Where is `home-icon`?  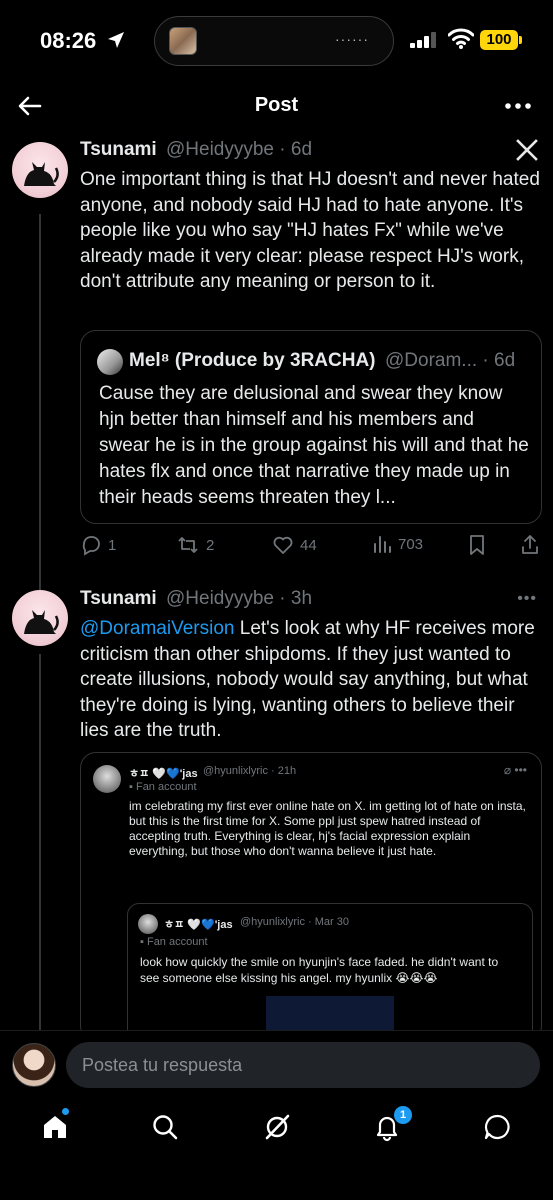 home-icon is located at coordinates (55, 1127).